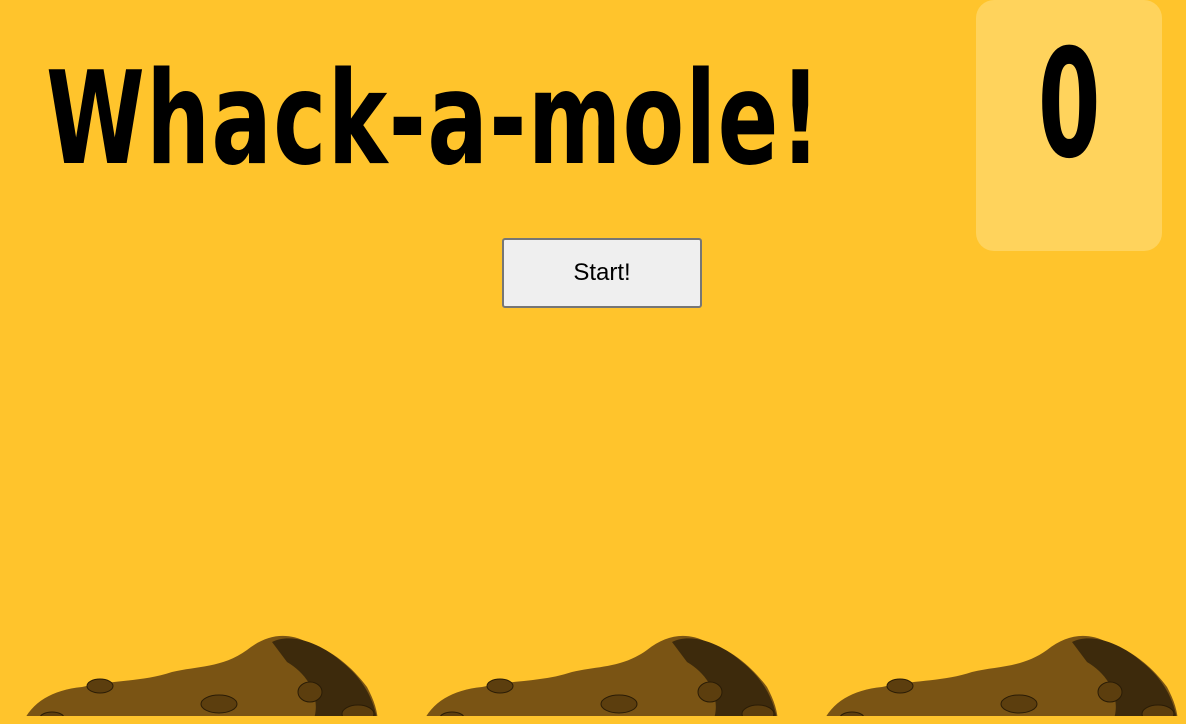 The height and width of the screenshot is (724, 1186). What do you see at coordinates (434, 119) in the screenshot?
I see `game-title: Whack-a-mole!` at bounding box center [434, 119].